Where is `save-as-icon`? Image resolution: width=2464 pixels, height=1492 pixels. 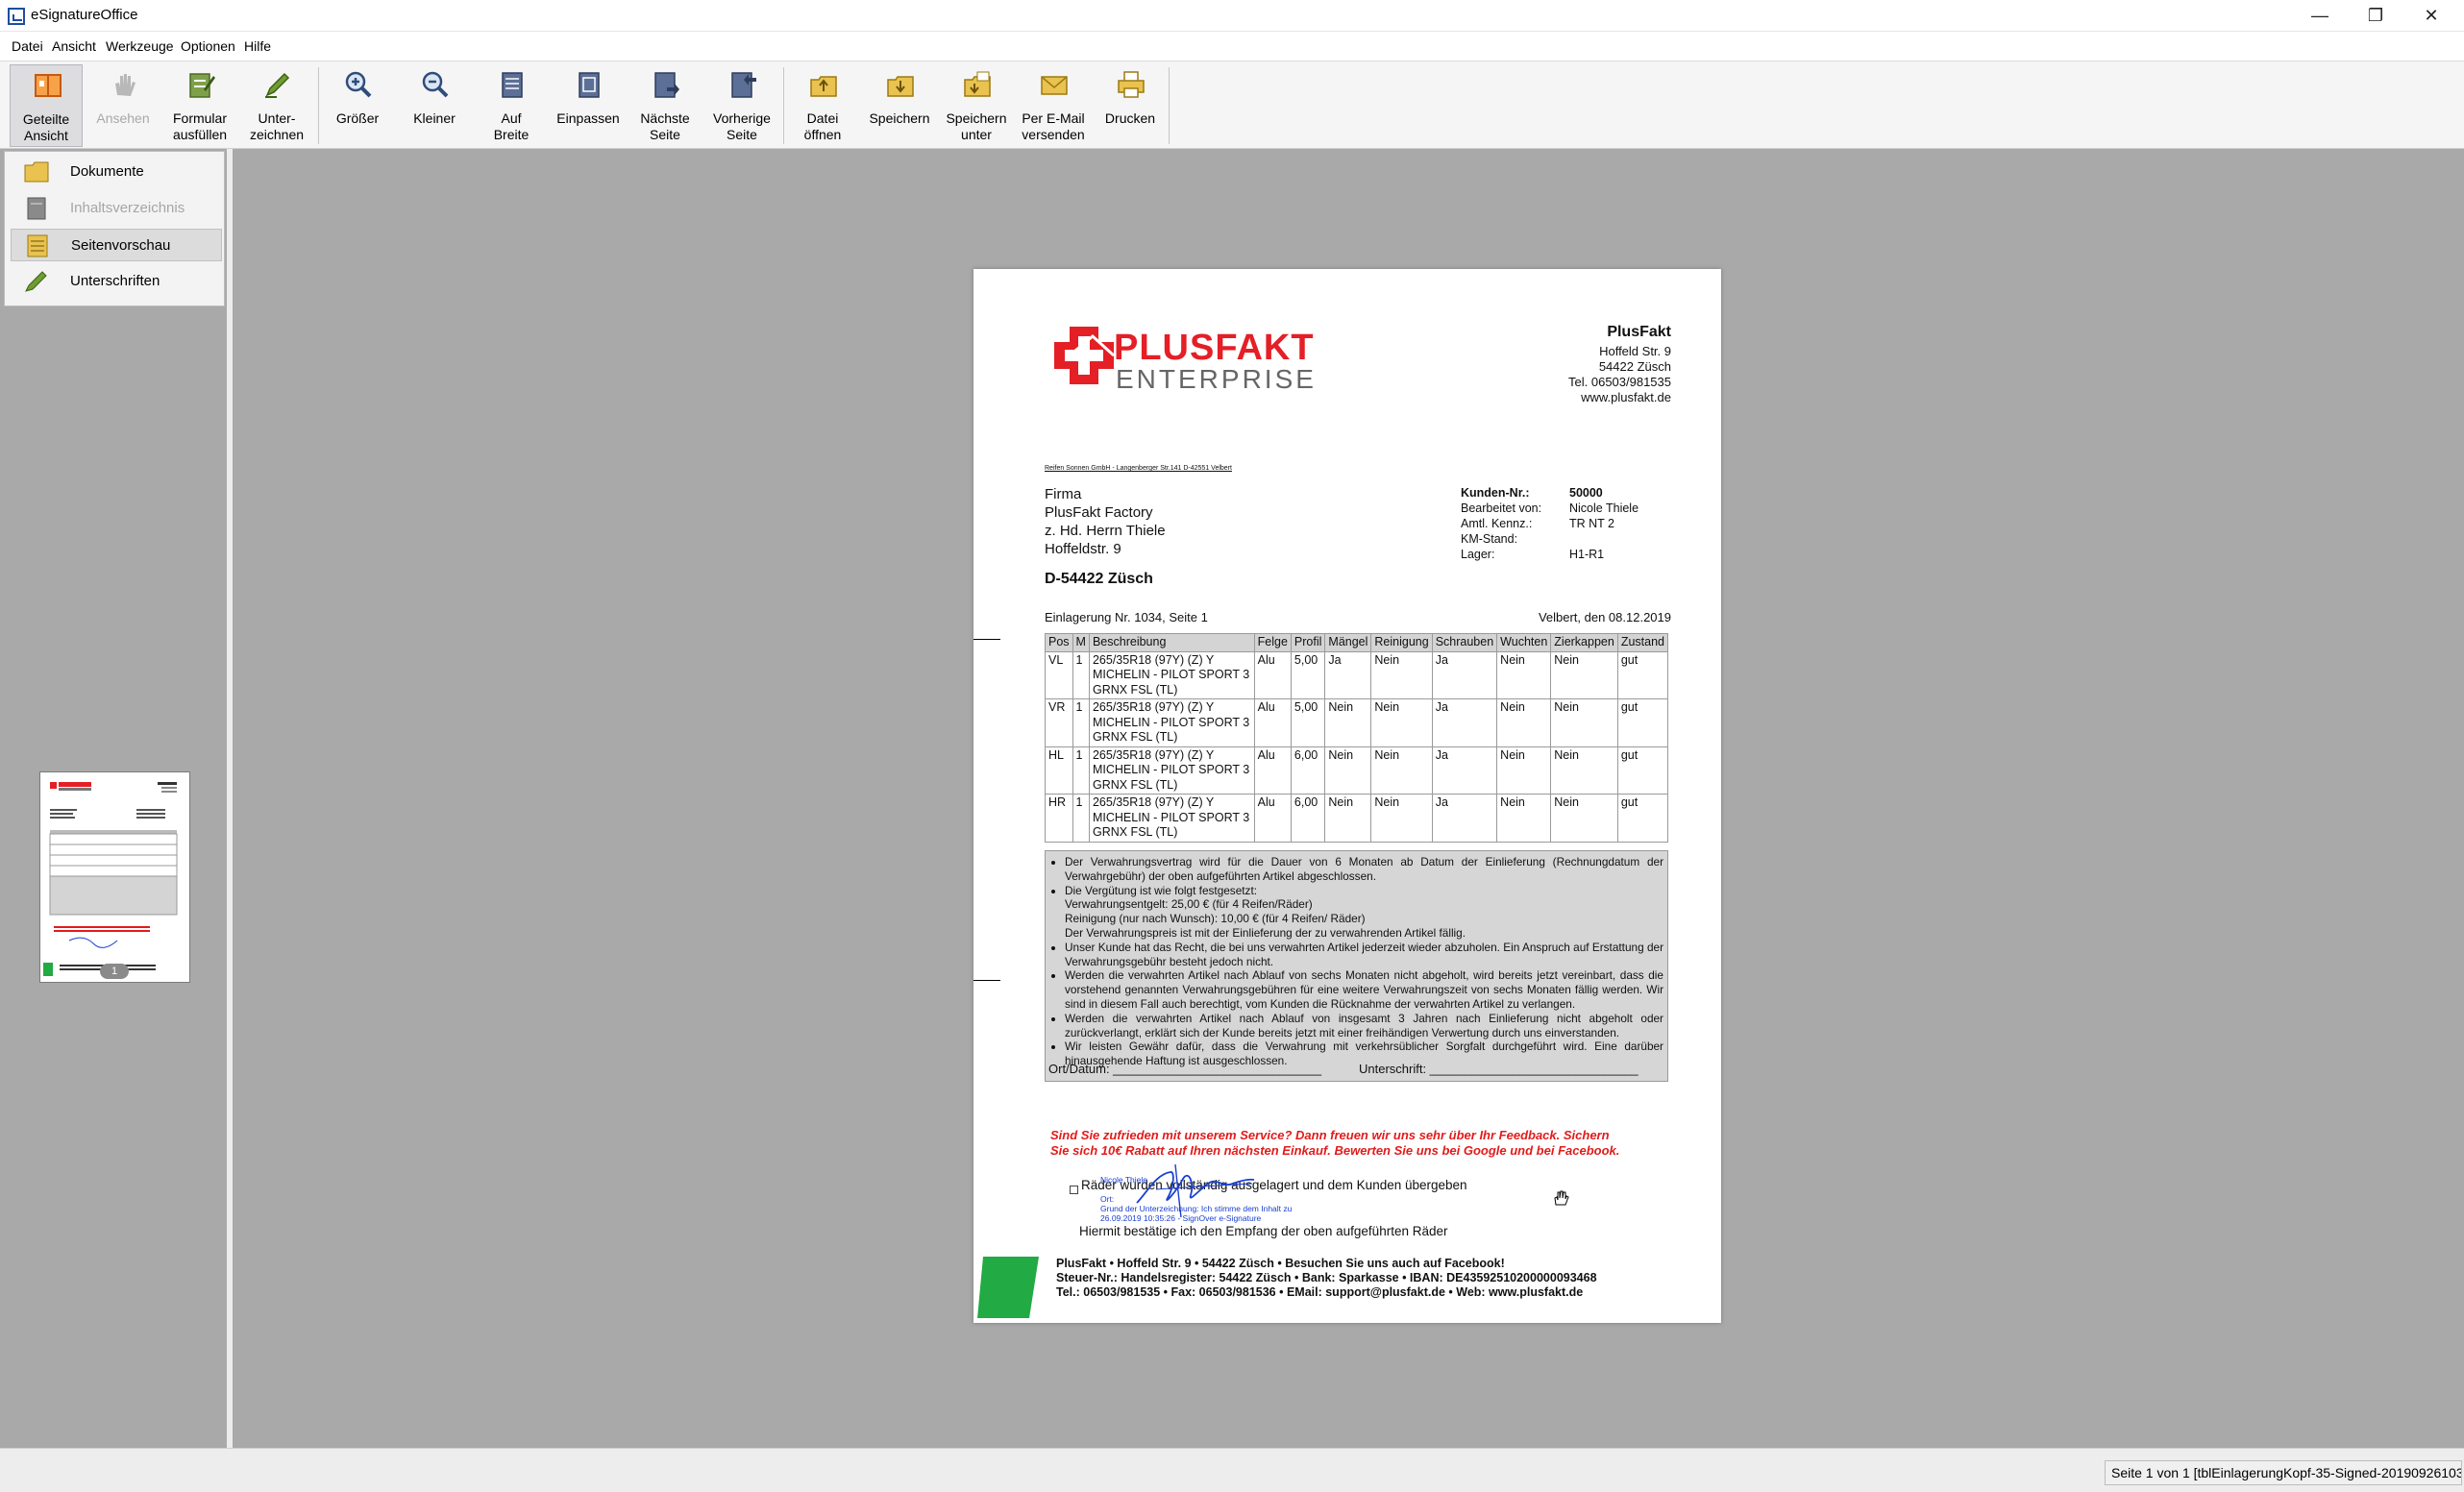 save-as-icon is located at coordinates (977, 84).